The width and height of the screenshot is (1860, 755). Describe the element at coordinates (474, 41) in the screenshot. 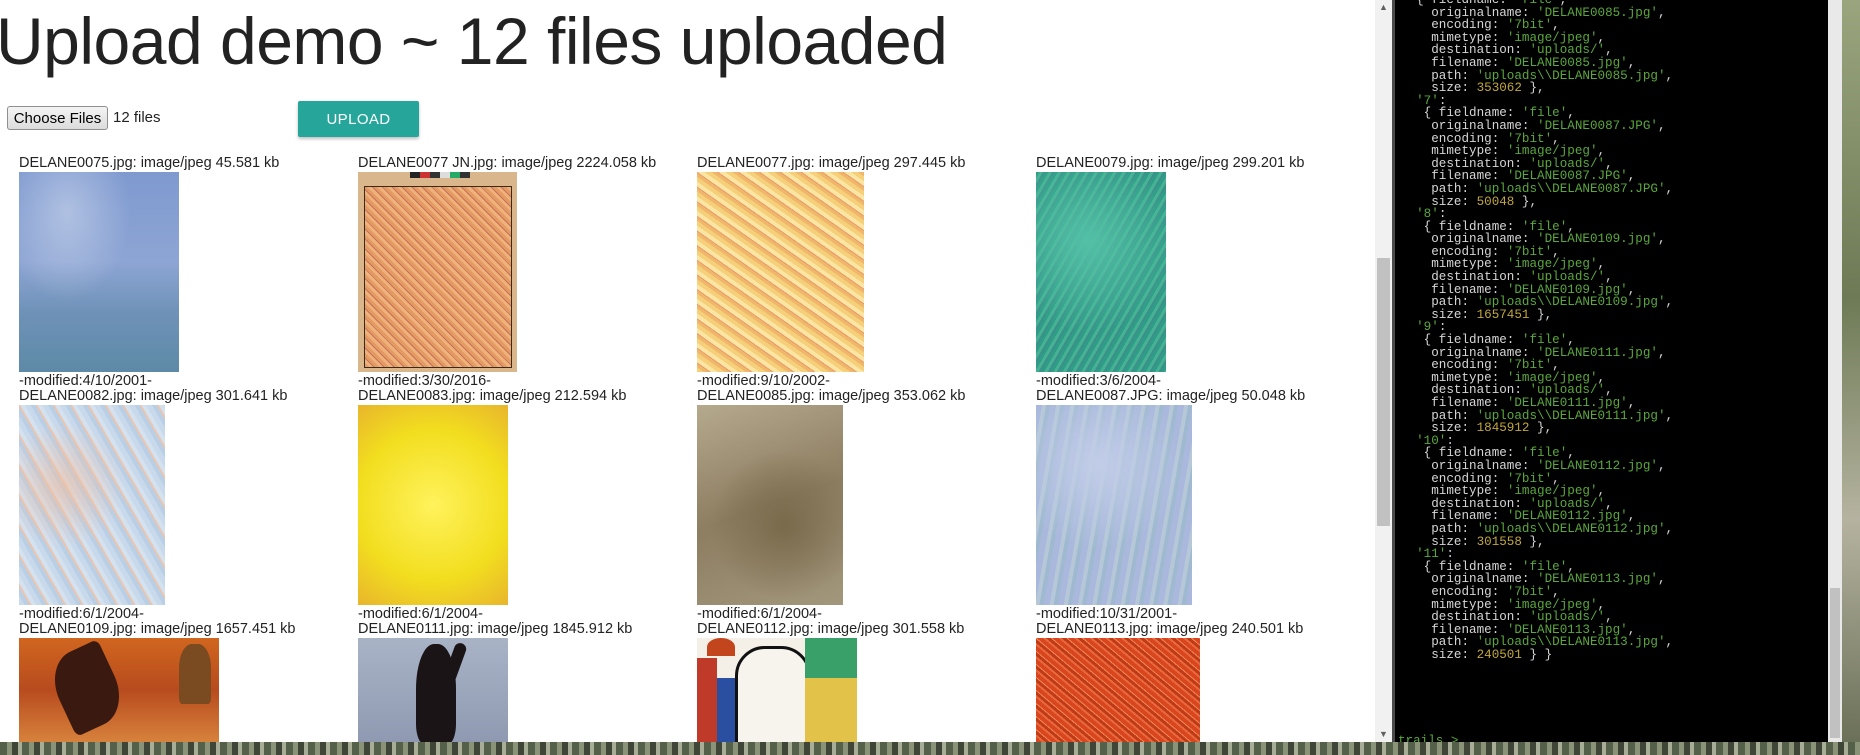

I see `page-title: Upload demo ~ 12 files uploaded` at that location.